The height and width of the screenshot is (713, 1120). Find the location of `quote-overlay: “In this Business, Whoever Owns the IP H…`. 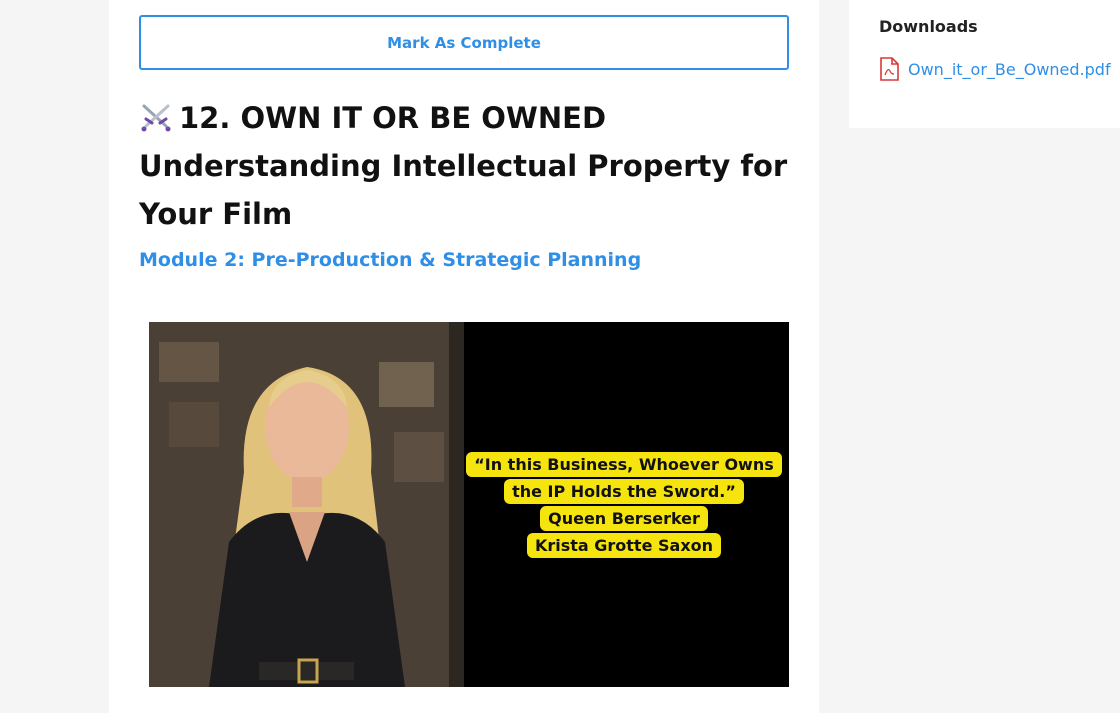

quote-overlay: “In this Business, Whoever Owns the IP H… is located at coordinates (624, 505).